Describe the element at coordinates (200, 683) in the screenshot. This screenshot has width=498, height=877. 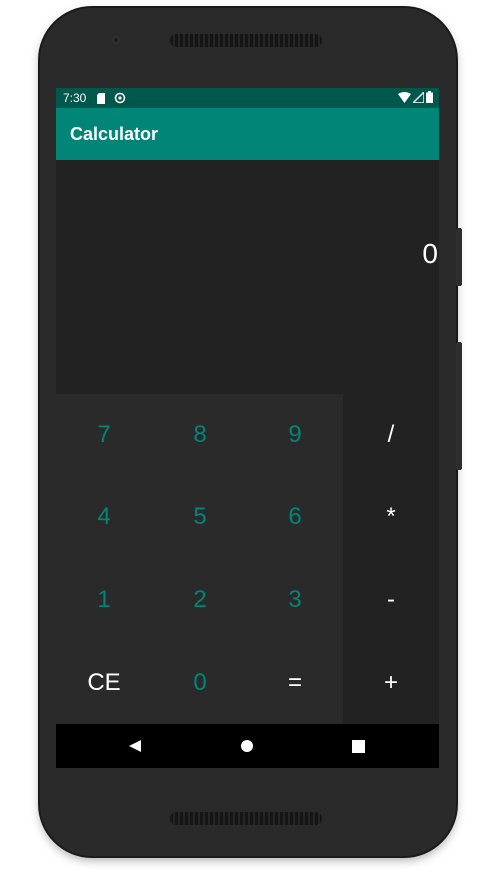
I see `key-0: 0` at that location.